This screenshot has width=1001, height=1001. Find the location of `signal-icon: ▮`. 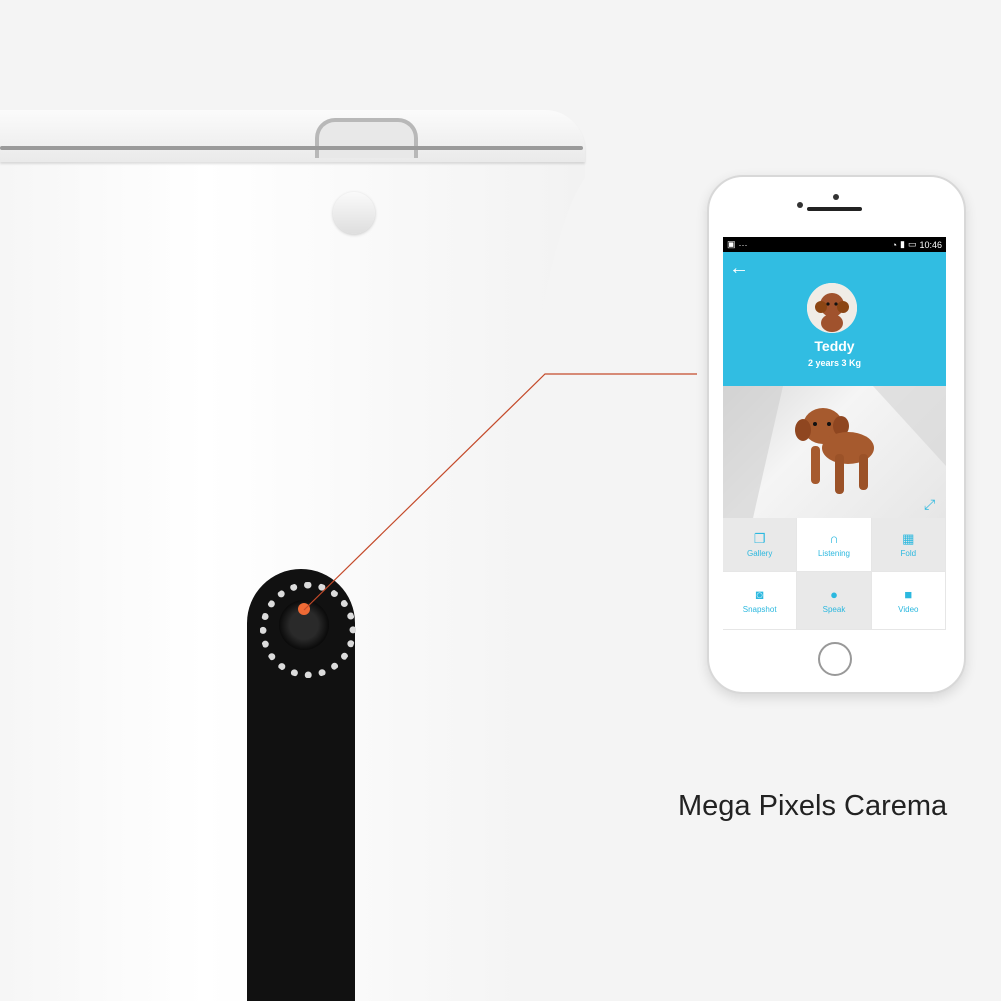

signal-icon: ▮ is located at coordinates (902, 244).